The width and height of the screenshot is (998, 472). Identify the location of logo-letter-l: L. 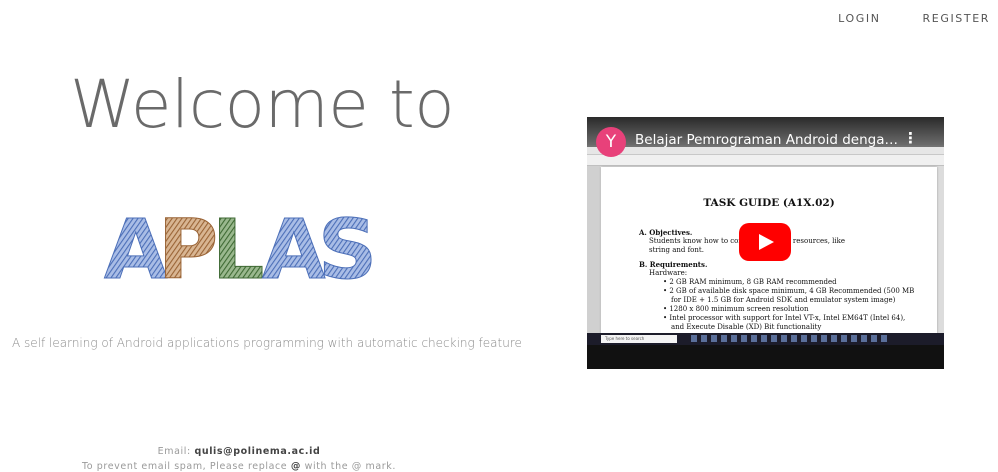
(238, 251).